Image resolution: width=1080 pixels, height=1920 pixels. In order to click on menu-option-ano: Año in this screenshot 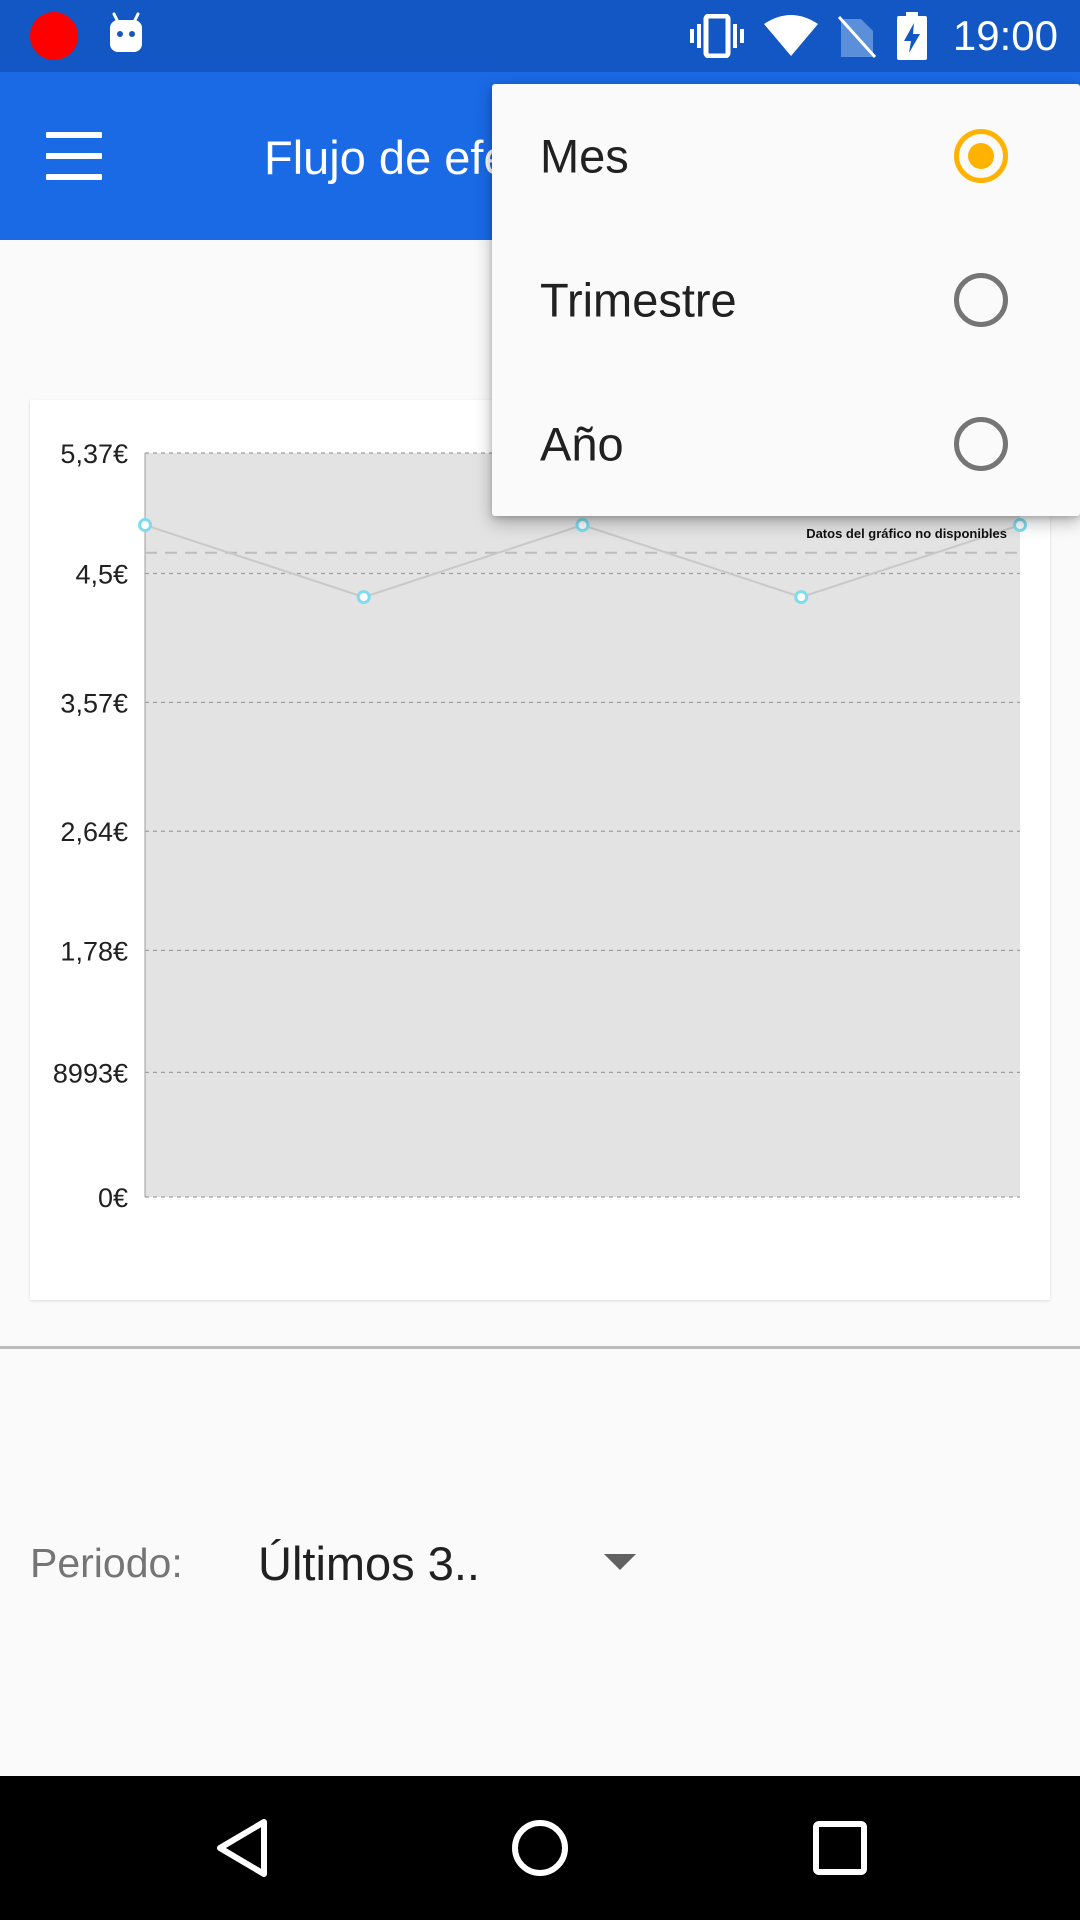, I will do `click(786, 444)`.